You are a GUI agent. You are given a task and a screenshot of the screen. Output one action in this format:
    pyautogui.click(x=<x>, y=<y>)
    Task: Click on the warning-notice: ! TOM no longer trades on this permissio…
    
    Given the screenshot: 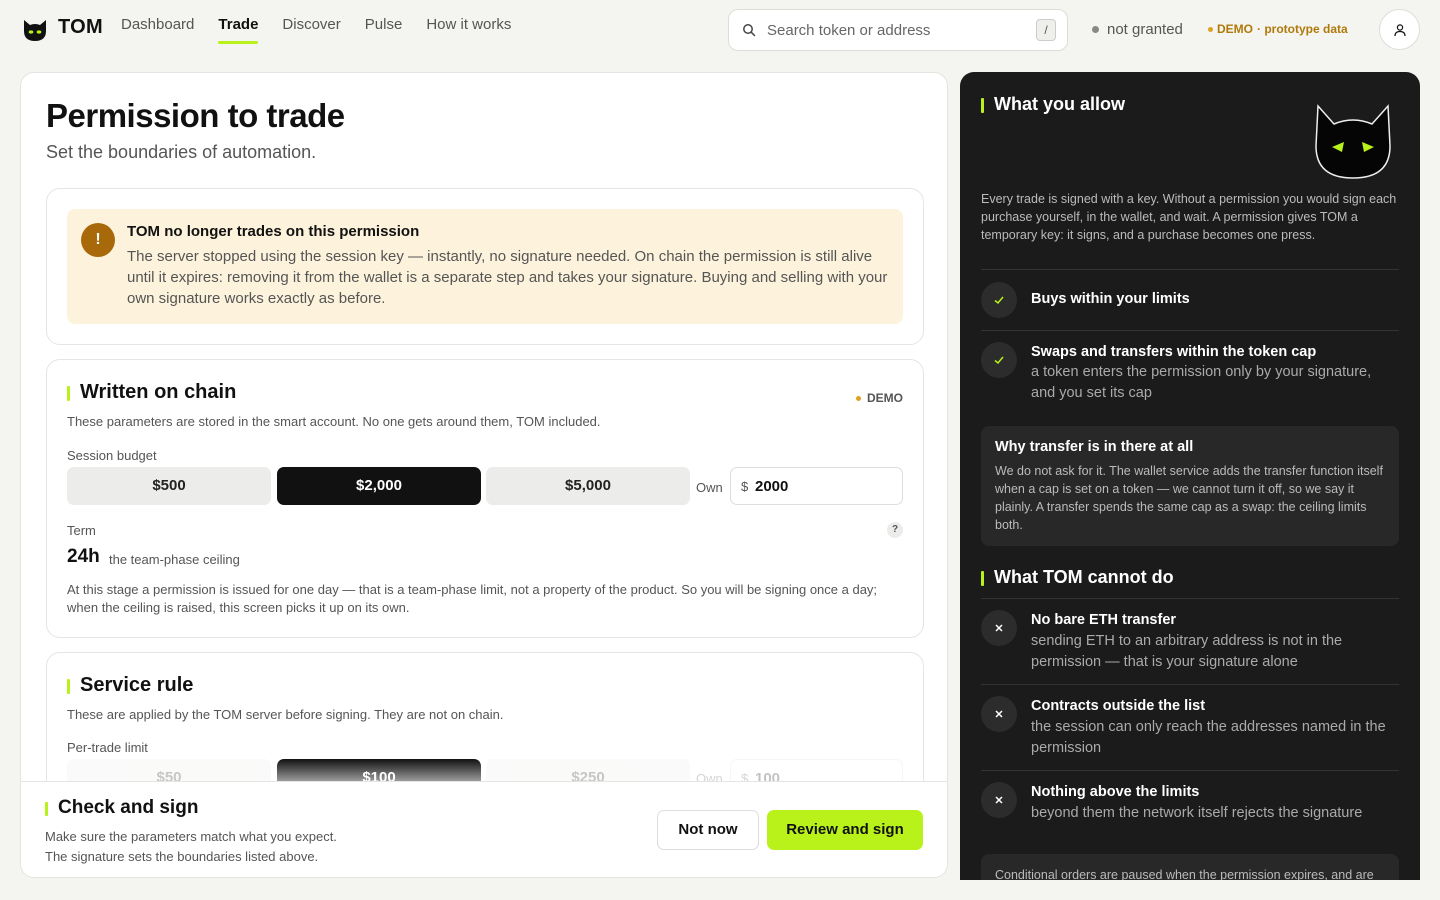 What is the action you would take?
    pyautogui.click(x=485, y=266)
    